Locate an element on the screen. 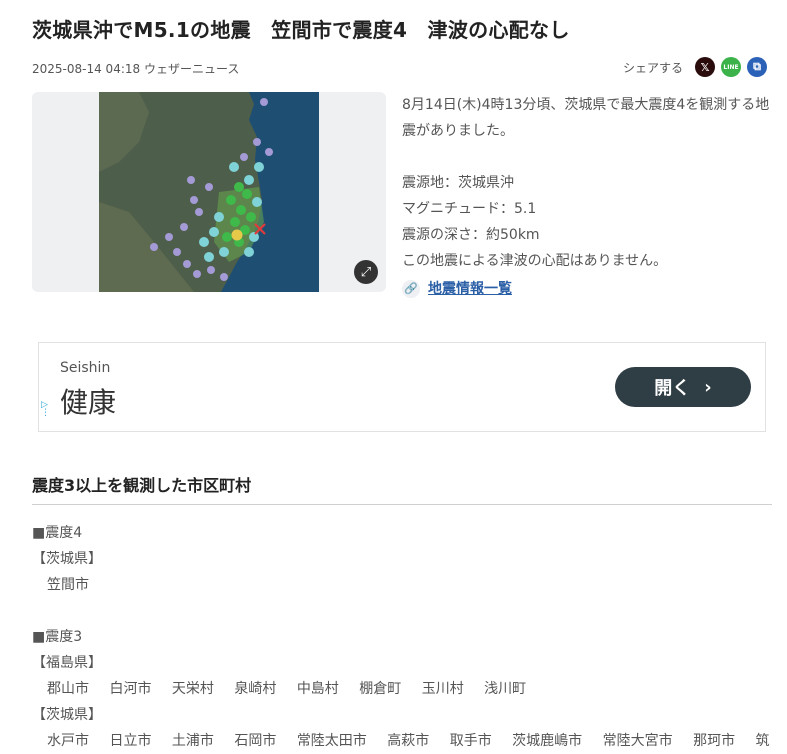 This screenshot has width=787, height=754. town-row: 笠間市 is located at coordinates (409, 585).